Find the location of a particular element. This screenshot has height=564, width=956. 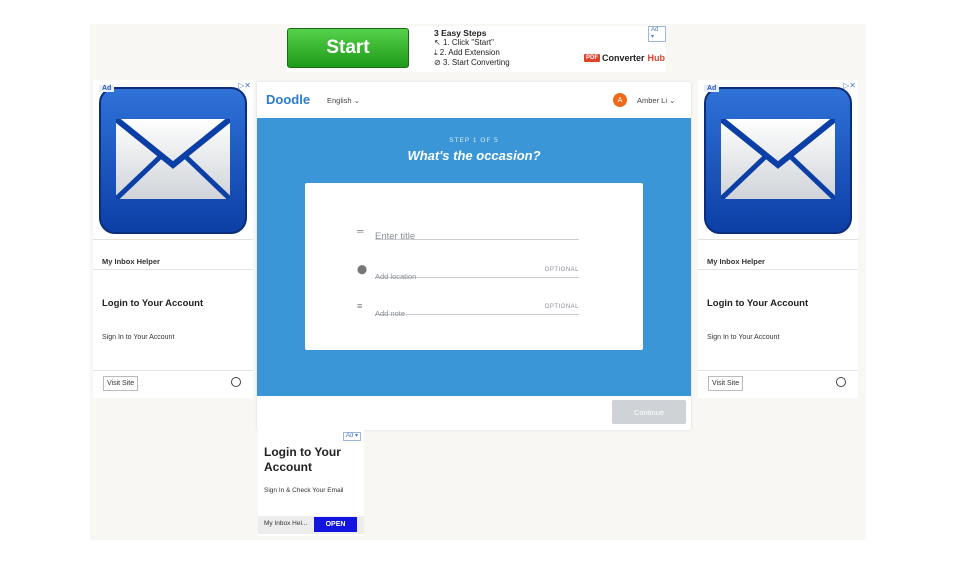

language-selector: English ⌄ is located at coordinates (343, 100).